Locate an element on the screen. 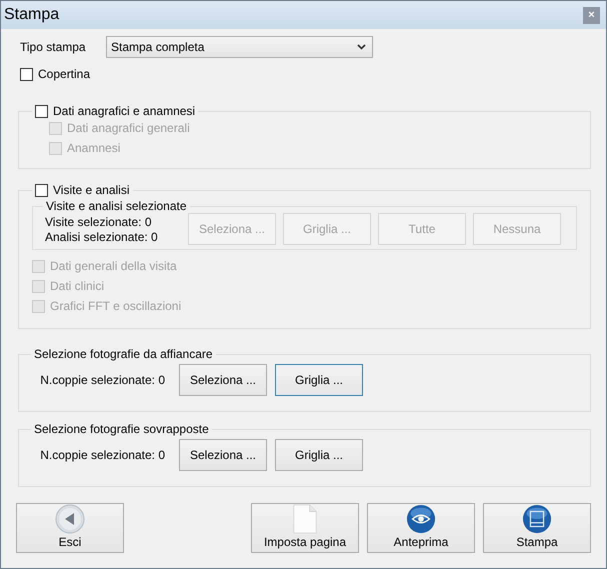 The image size is (607, 569). group-title: Selezione fotografie da affiancare is located at coordinates (123, 354).